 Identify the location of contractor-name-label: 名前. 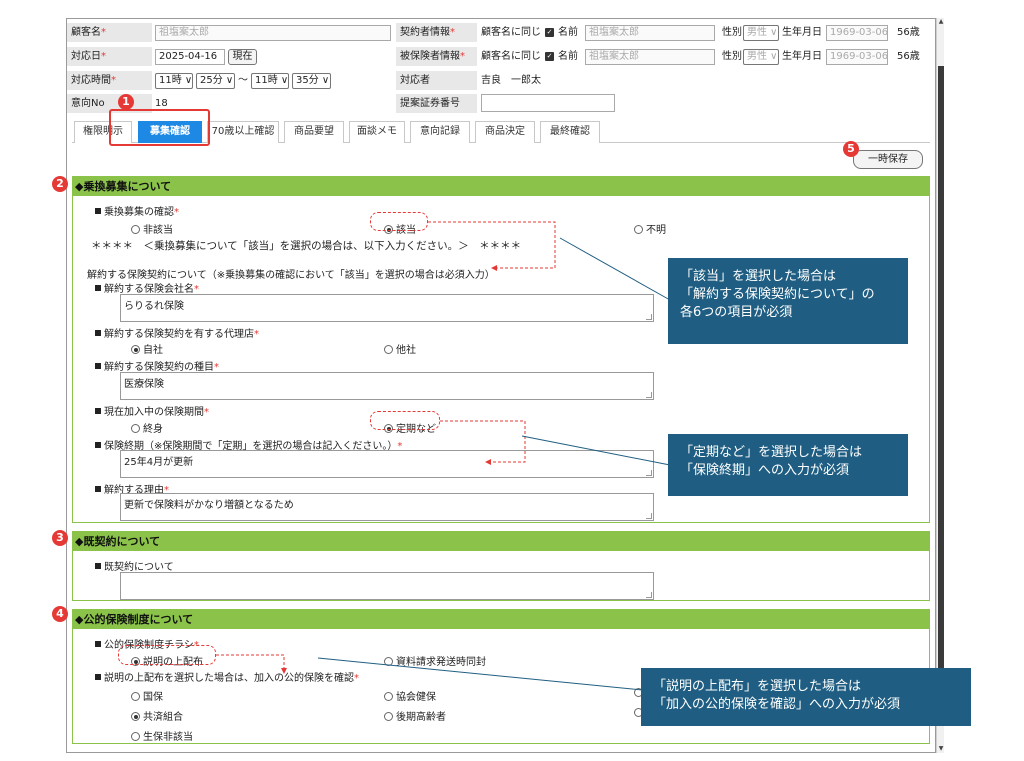
(568, 32).